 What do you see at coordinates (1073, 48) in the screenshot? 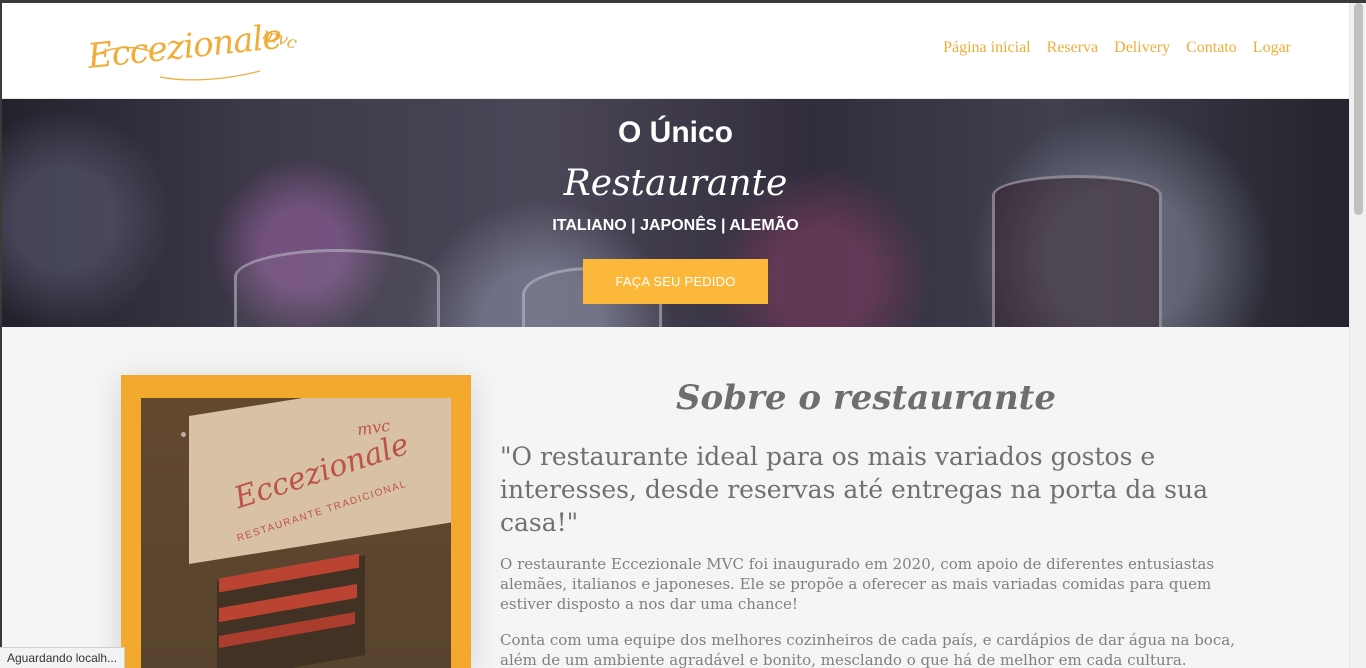
I see `nav-reserva-link: Reserva` at bounding box center [1073, 48].